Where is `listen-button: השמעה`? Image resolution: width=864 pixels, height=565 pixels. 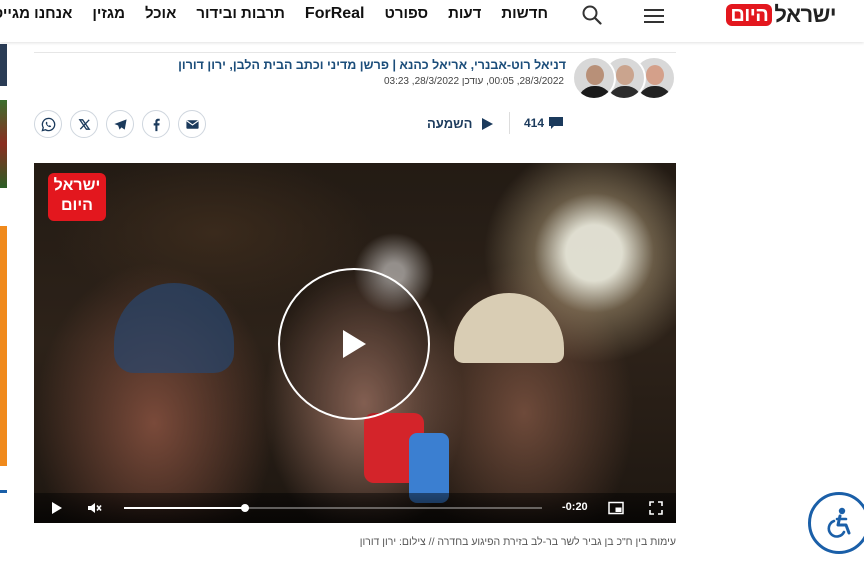 listen-button: השמעה is located at coordinates (460, 123).